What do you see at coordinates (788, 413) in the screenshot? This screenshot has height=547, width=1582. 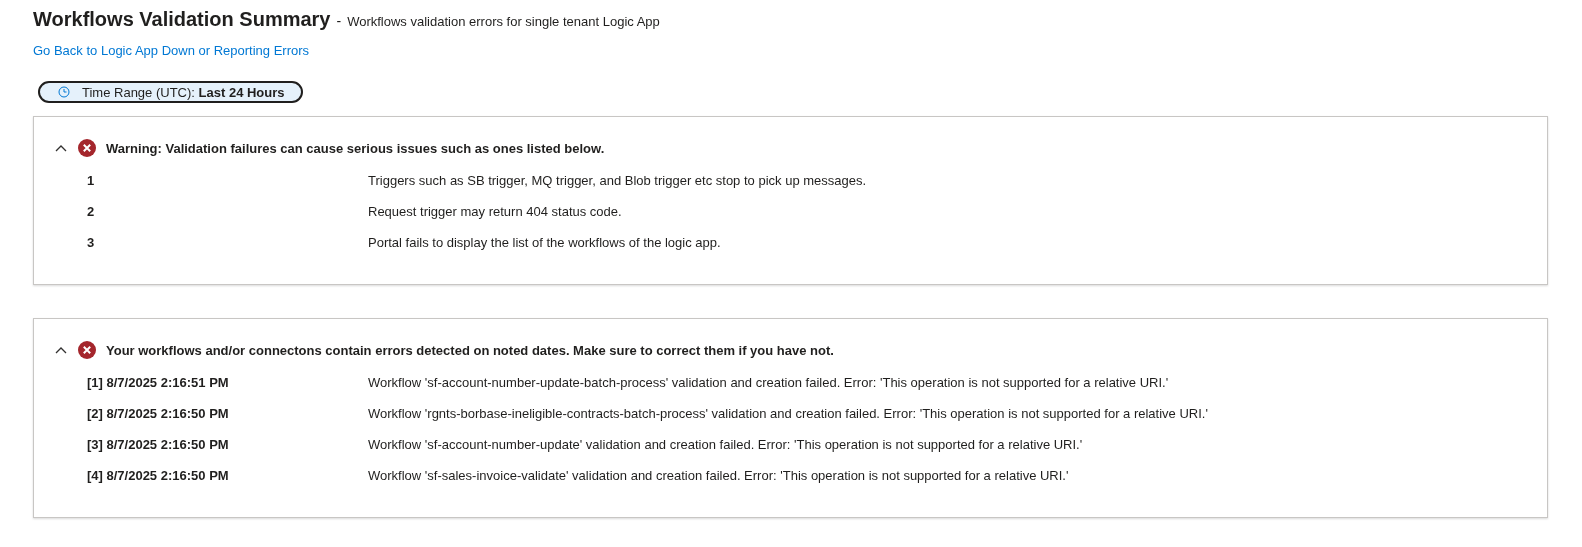 I see `row-value: Workflow 'rgnts-borbase-ineligible-contracts-batch-process' validation and creation failed. Error: 'This operation is not supported for a relative URI.'` at bounding box center [788, 413].